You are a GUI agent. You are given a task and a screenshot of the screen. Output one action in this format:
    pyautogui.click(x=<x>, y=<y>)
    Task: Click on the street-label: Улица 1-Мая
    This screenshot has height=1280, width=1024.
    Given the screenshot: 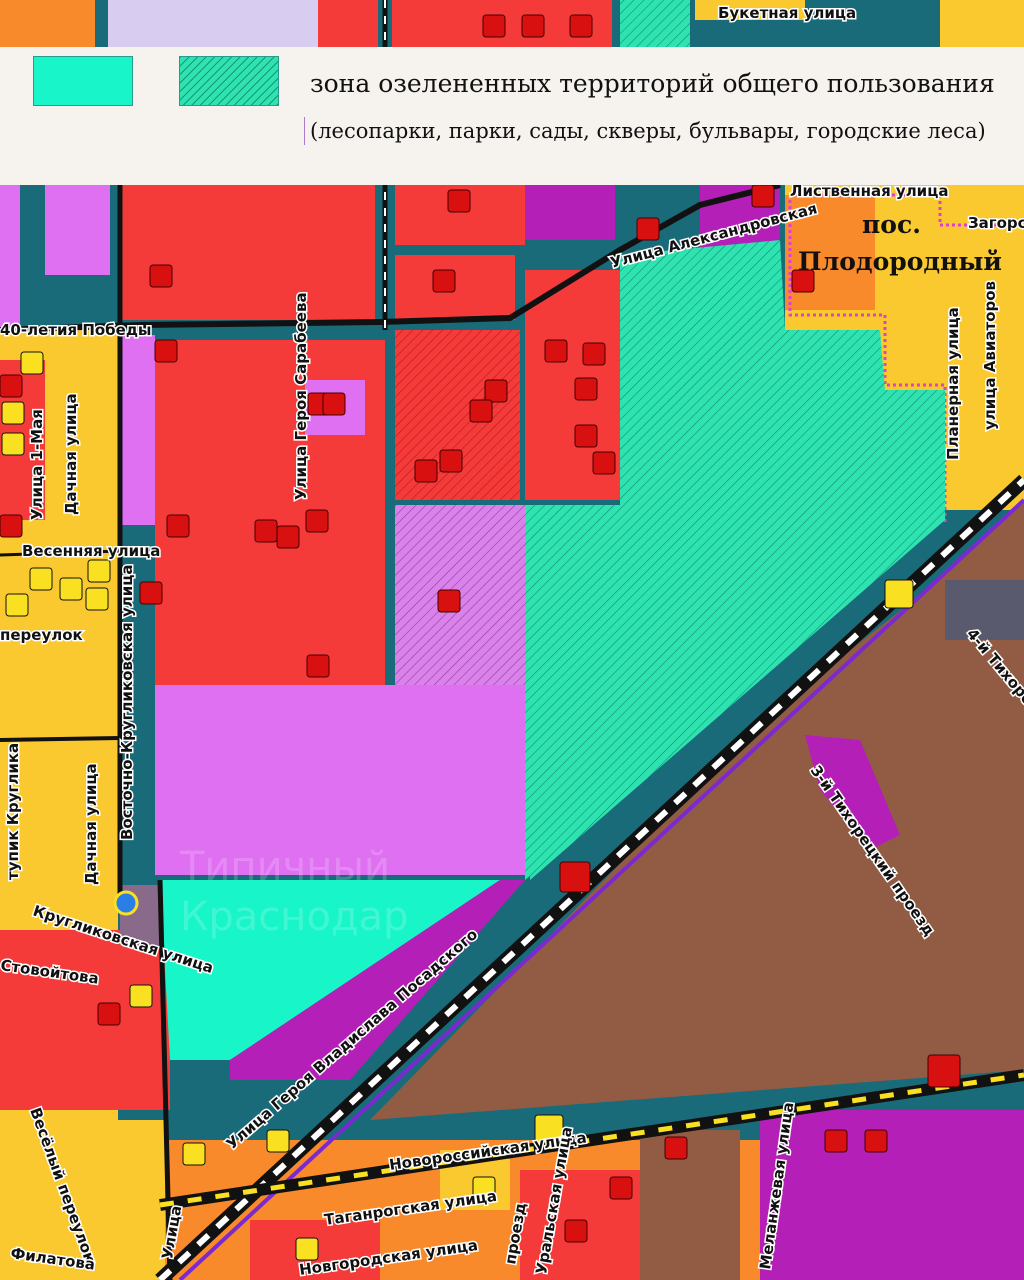 What is the action you would take?
    pyautogui.click(x=37, y=464)
    